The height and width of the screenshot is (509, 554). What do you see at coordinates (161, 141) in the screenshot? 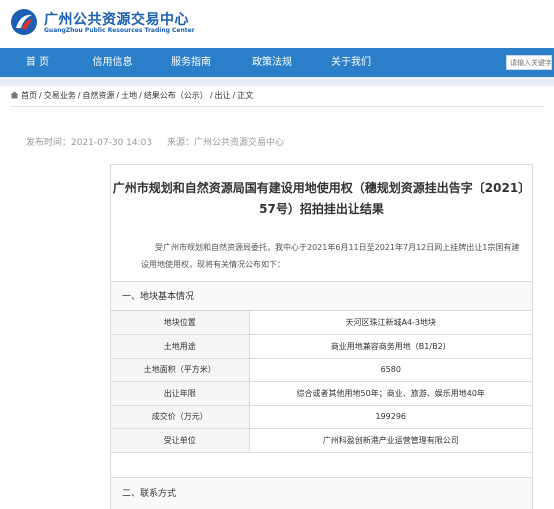
I see `article-meta: 发布时间：2021-07-30 14:03 来源：广州公共资源交易中心` at bounding box center [161, 141].